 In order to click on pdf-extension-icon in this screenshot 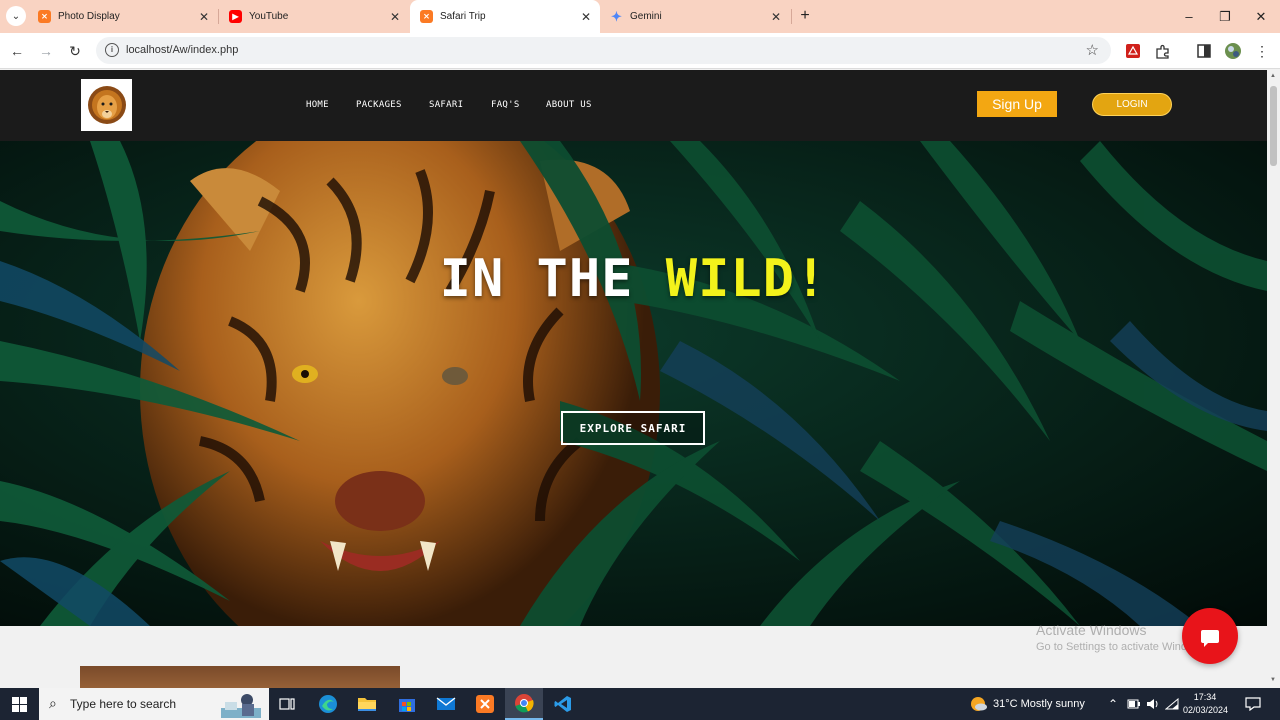, I will do `click(1133, 51)`.